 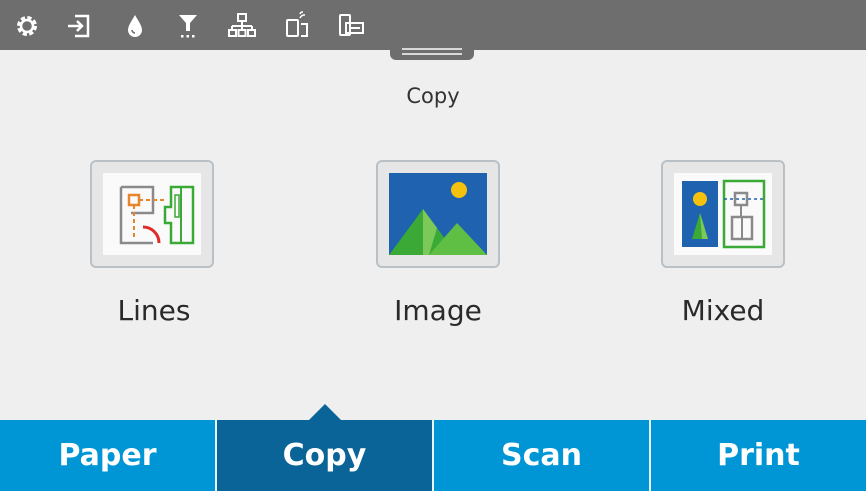 I want to click on printhead-icon, so click(x=188, y=26).